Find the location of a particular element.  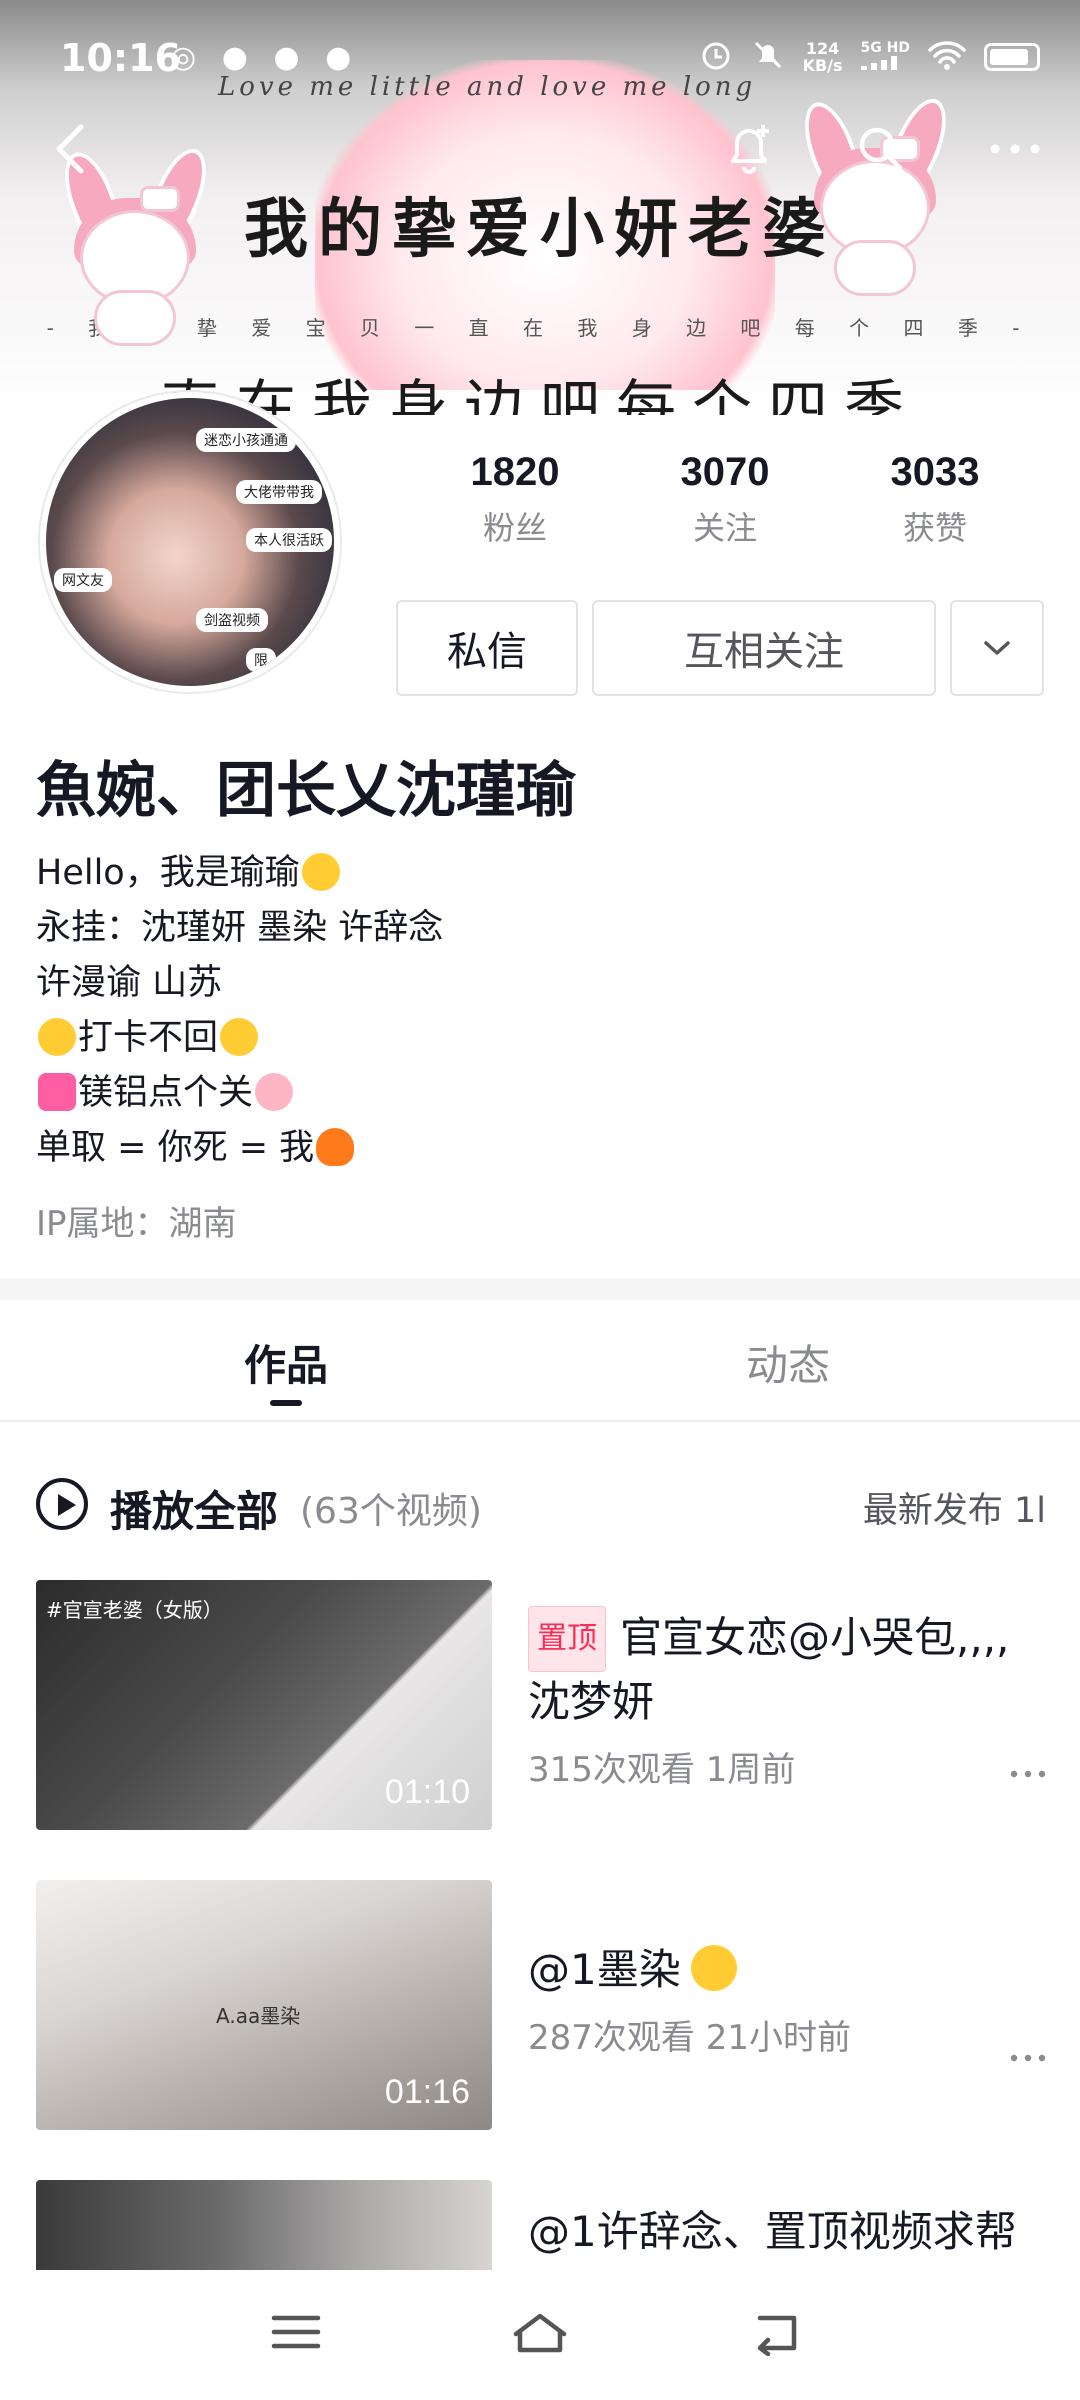

play-all-row: 播放全部 (63个视频) 最新发布 1l is located at coordinates (541, 1505).